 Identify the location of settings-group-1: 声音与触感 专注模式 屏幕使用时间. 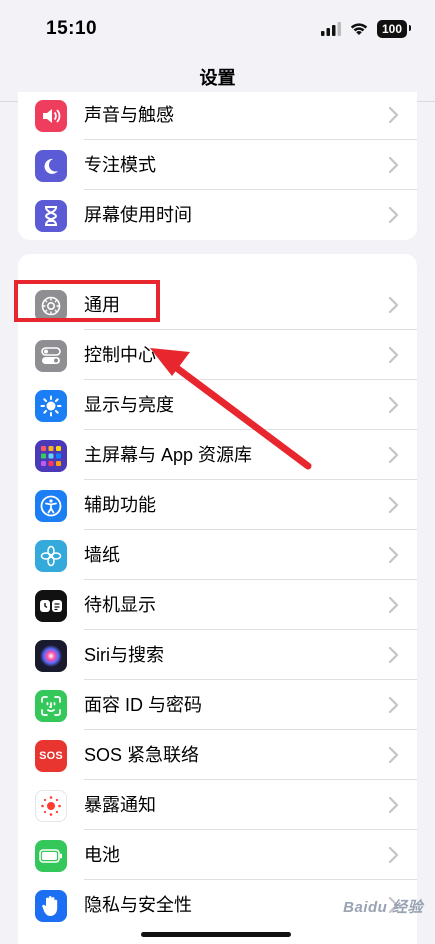
(217, 166).